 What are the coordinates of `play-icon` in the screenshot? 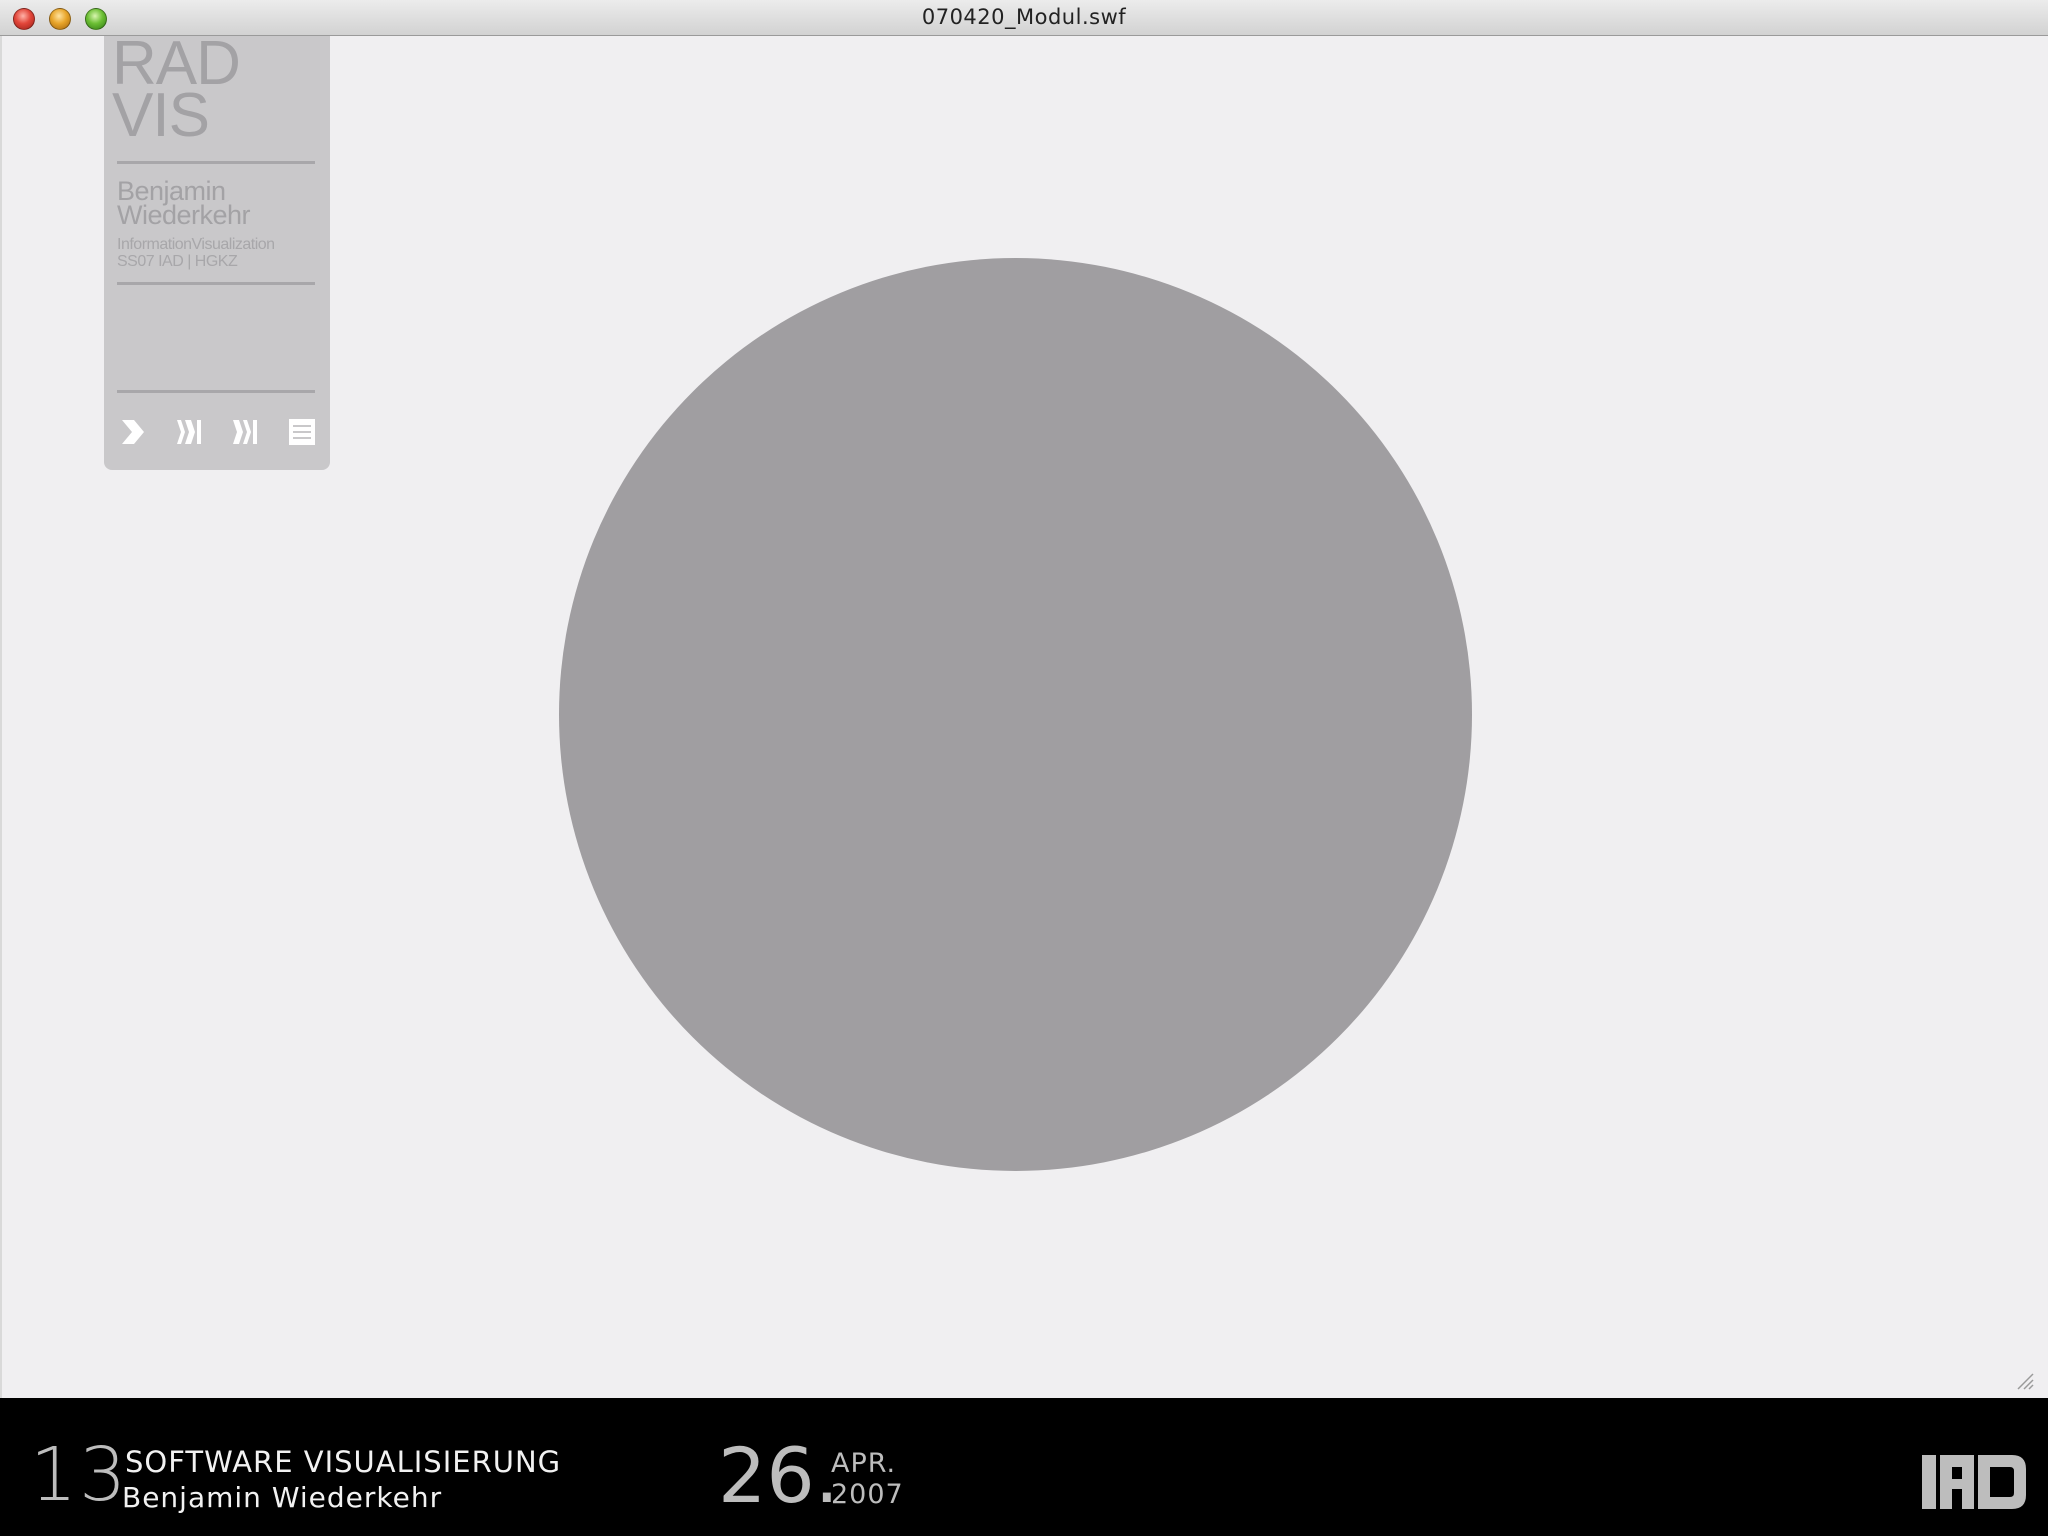 It's located at (133, 432).